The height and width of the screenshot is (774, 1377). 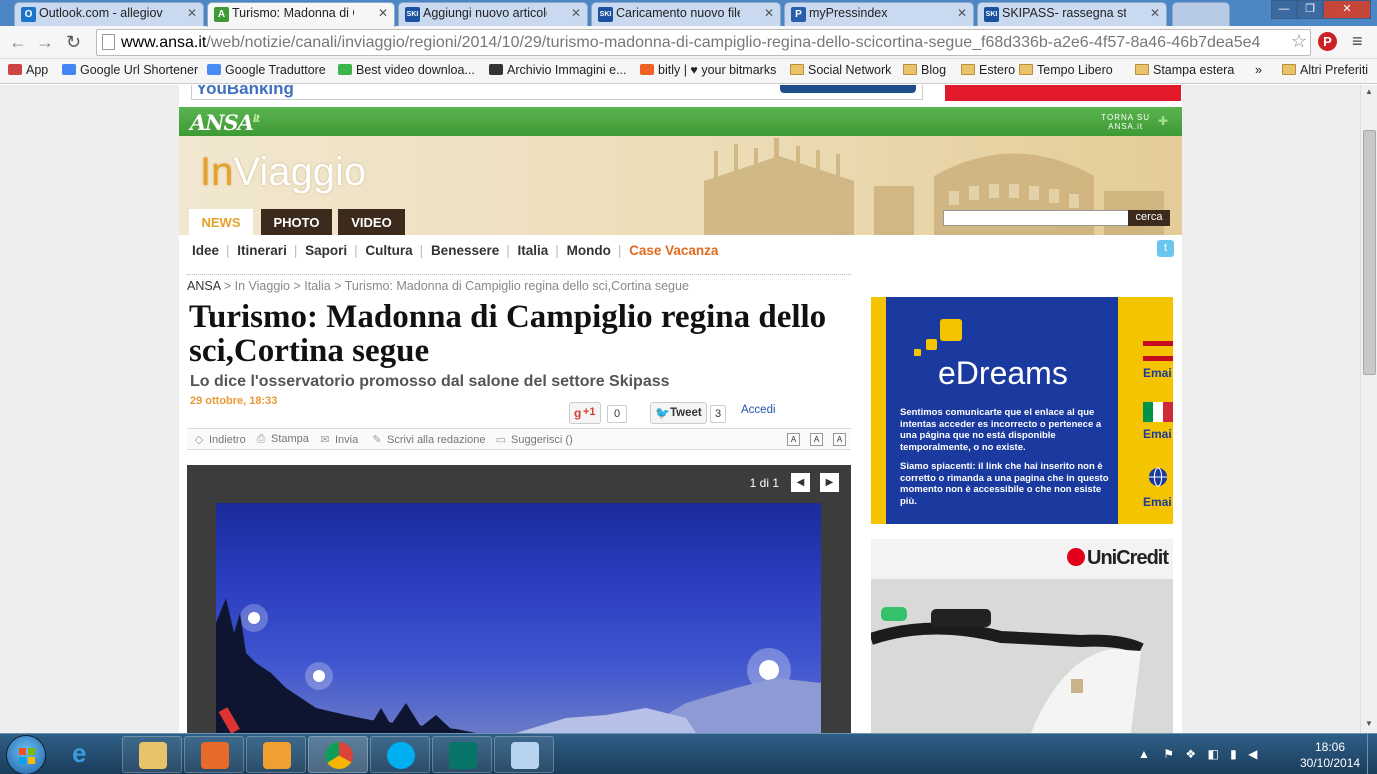 What do you see at coordinates (557, 92) in the screenshot?
I see `top-banner-ad: YouBanking` at bounding box center [557, 92].